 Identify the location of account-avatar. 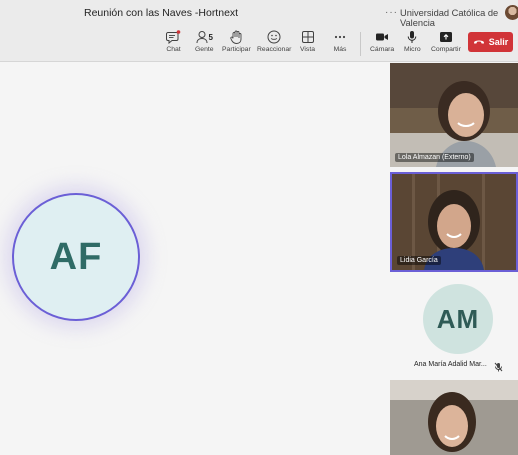
(511, 12).